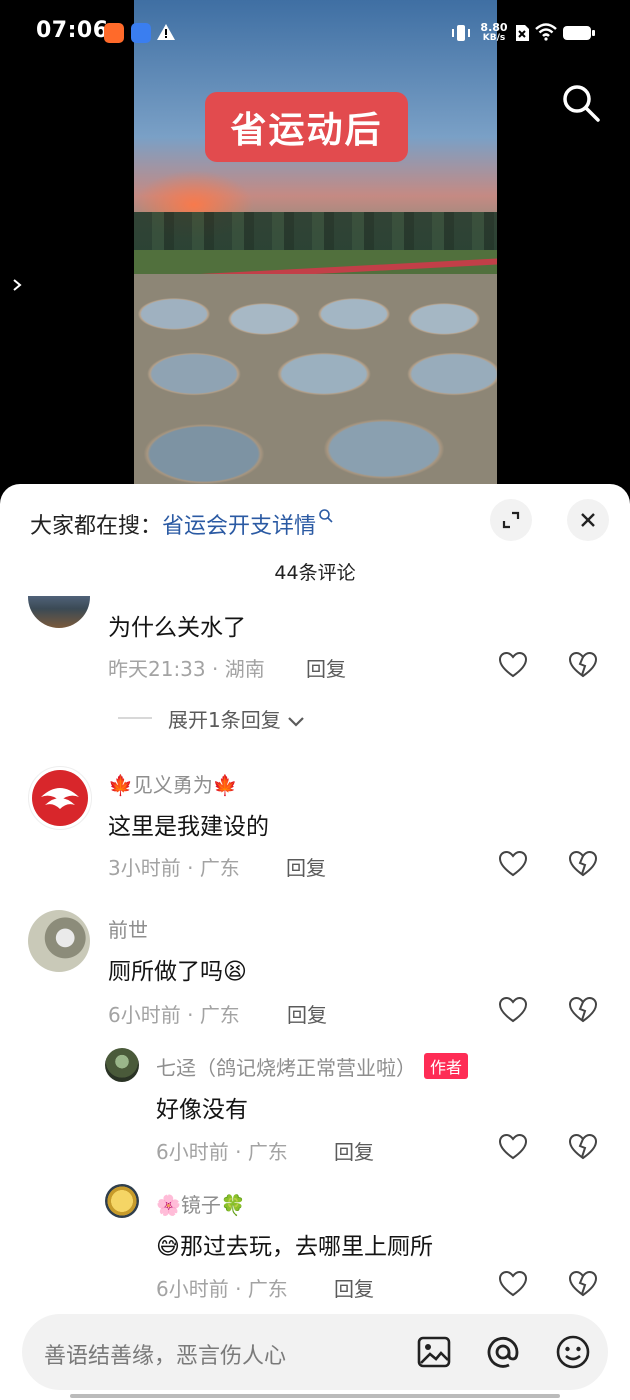 The image size is (630, 1400). What do you see at coordinates (494, 27) in the screenshot?
I see `net-speed-value: 8.80` at bounding box center [494, 27].